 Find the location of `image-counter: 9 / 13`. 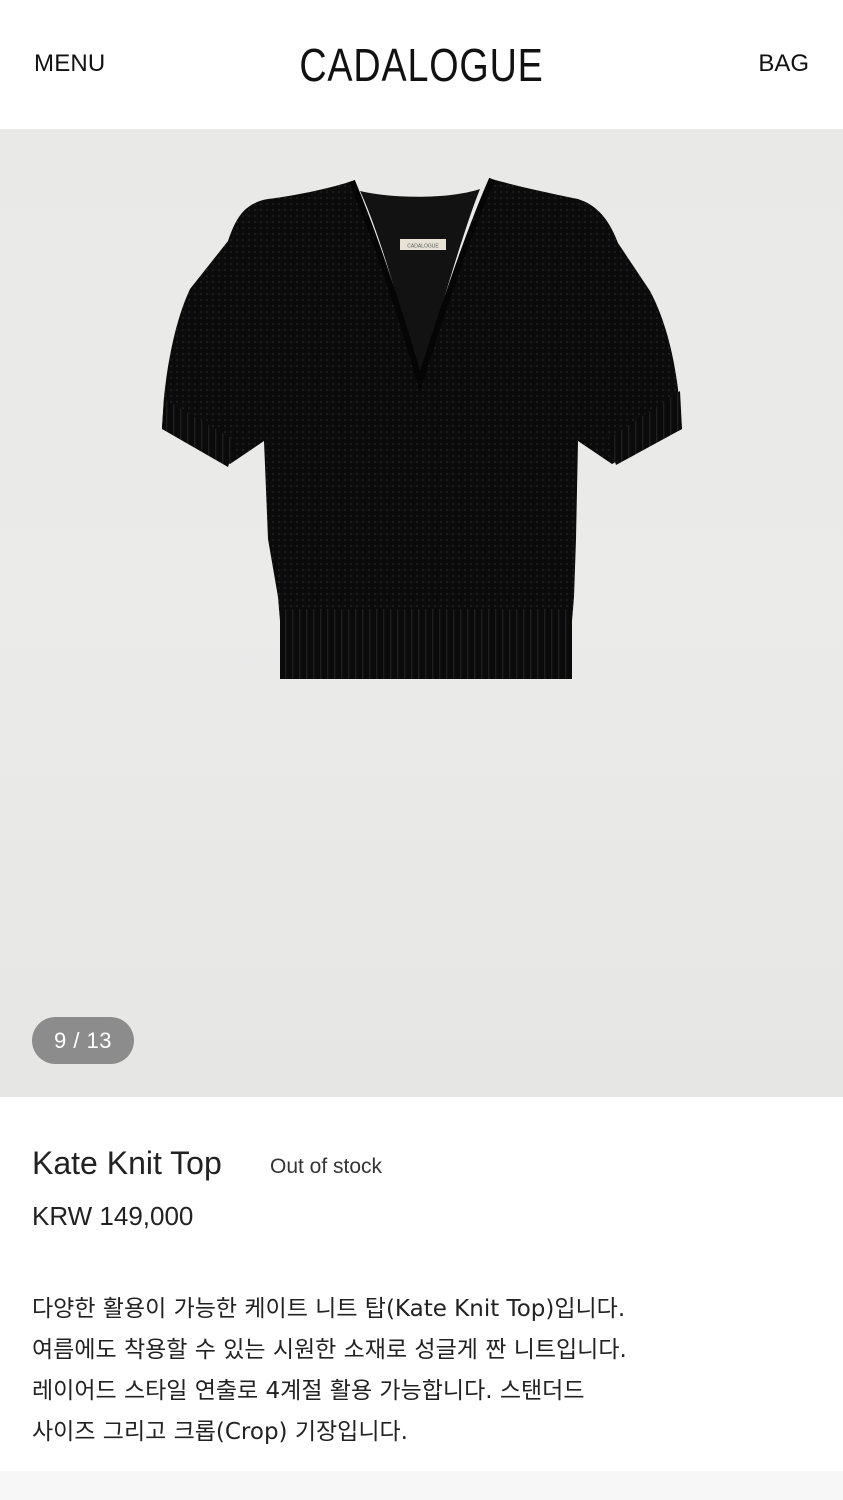

image-counter: 9 / 13 is located at coordinates (83, 1040).